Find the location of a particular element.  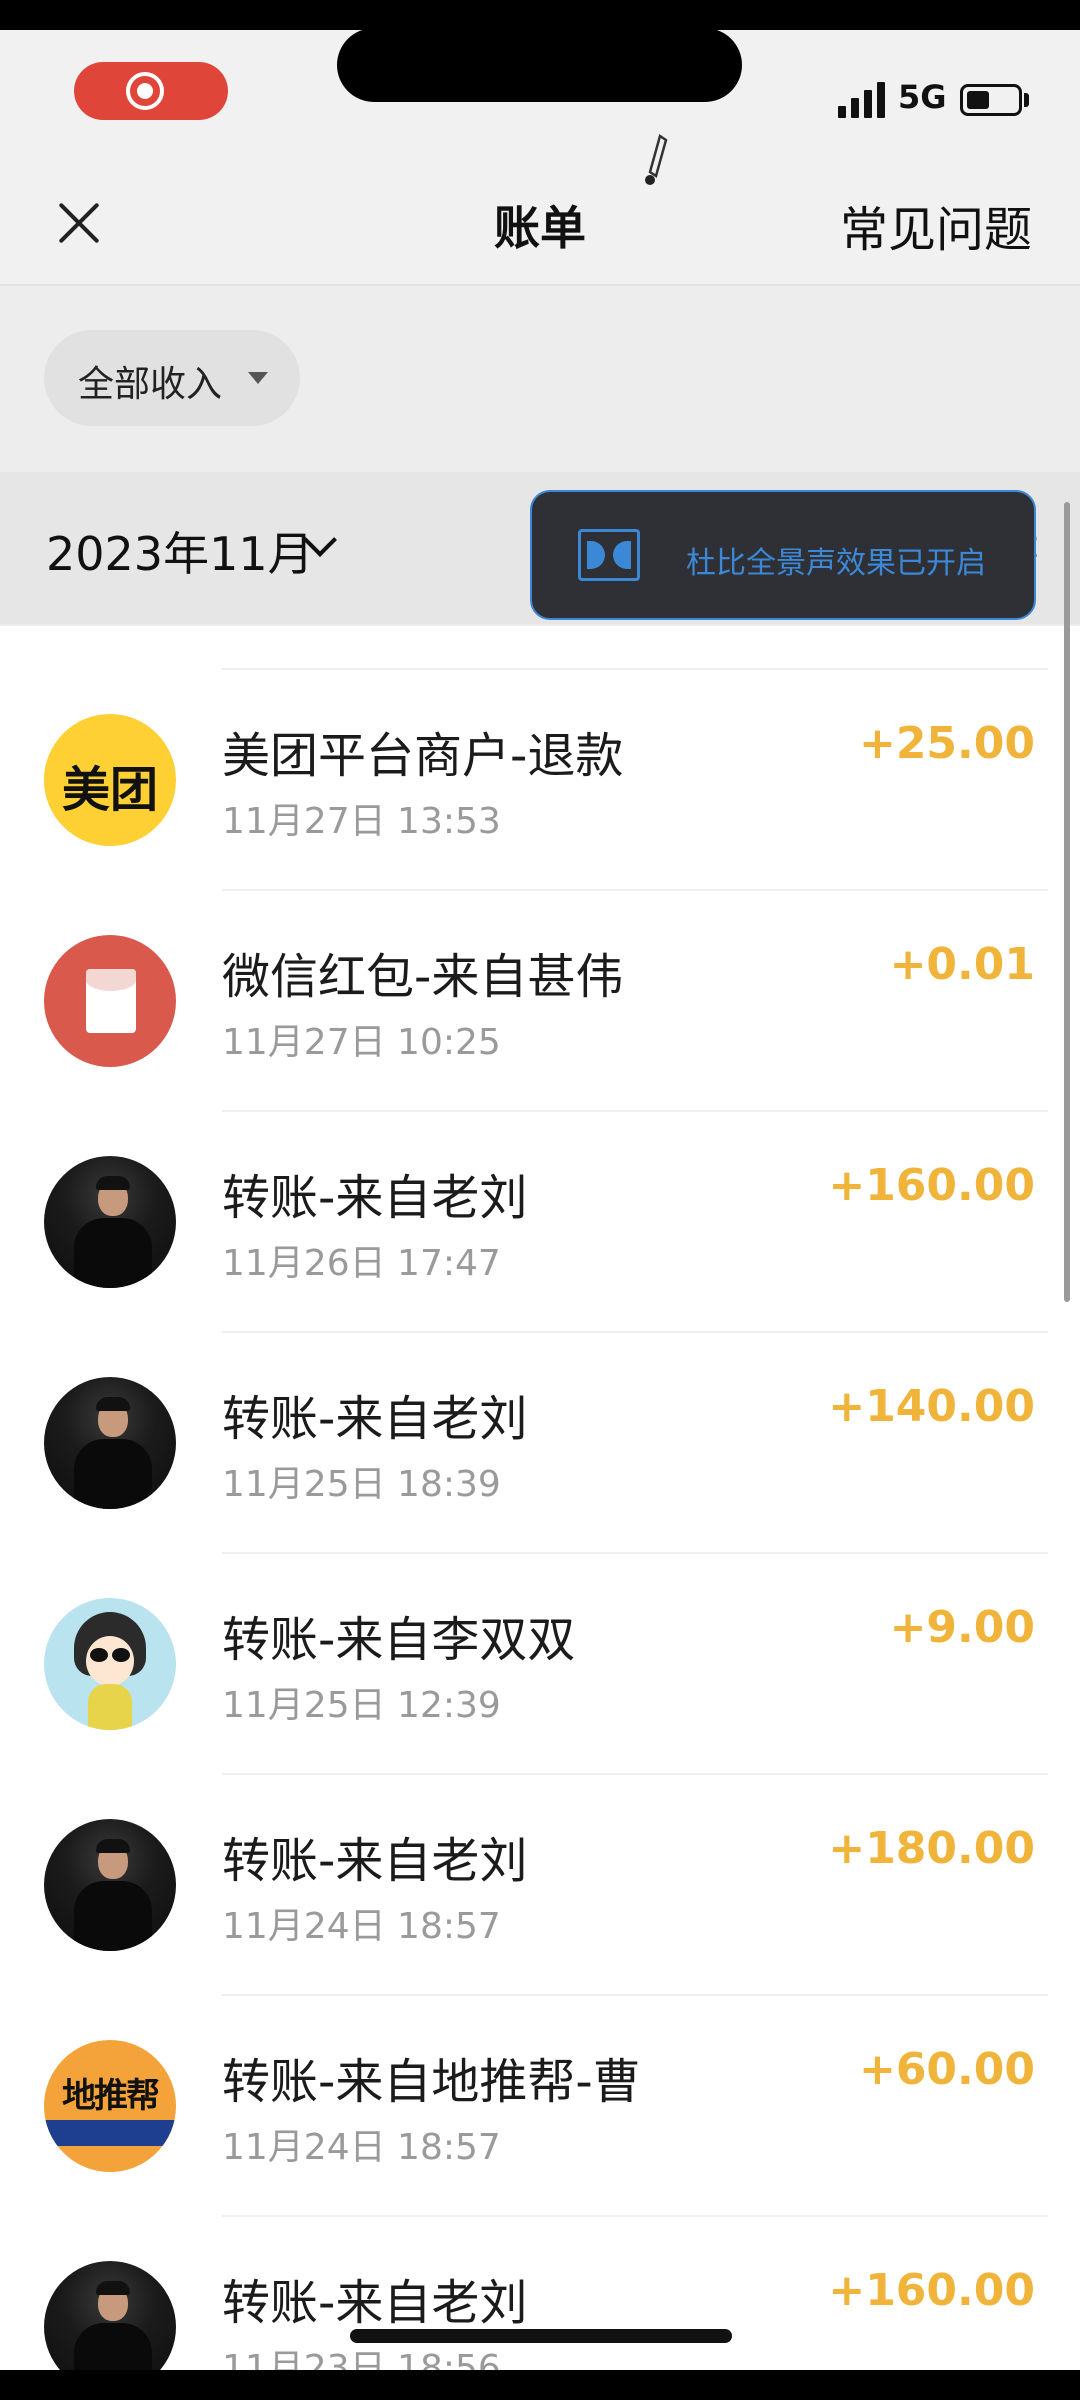

caret-down-icon is located at coordinates (258, 378).